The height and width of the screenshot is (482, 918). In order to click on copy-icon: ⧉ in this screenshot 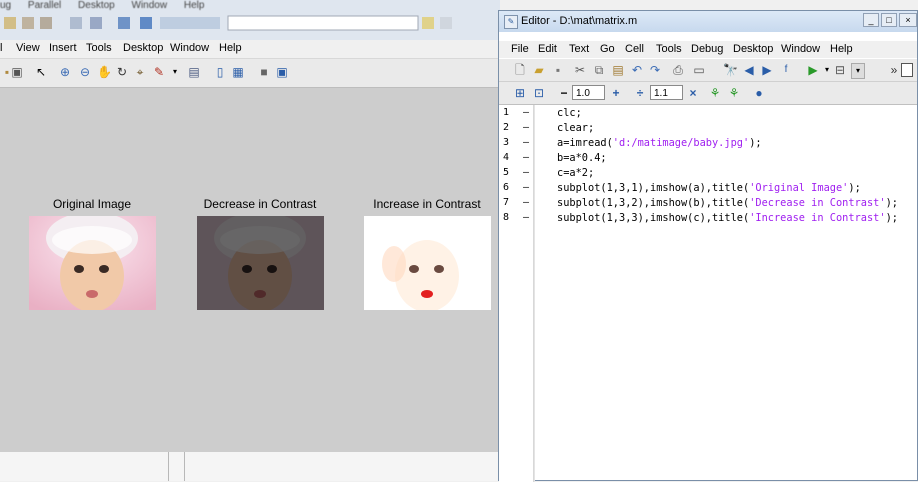, I will do `click(599, 70)`.